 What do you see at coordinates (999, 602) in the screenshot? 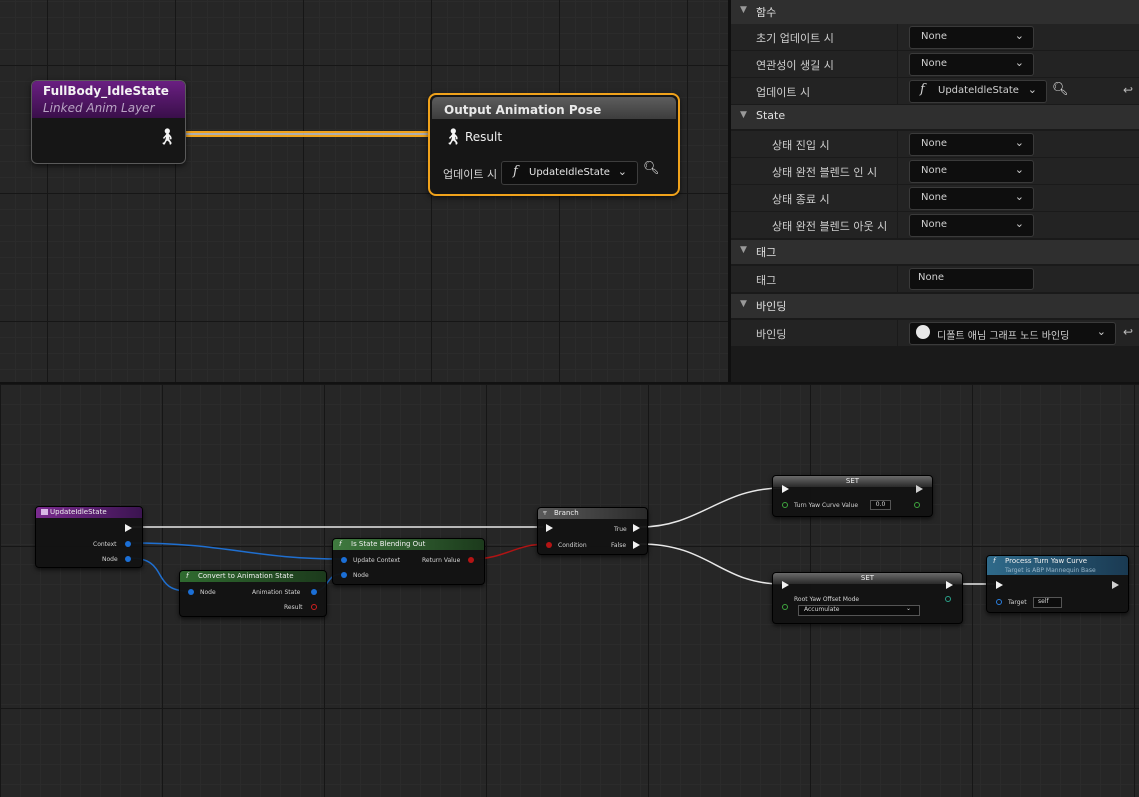
I see `target-pin` at bounding box center [999, 602].